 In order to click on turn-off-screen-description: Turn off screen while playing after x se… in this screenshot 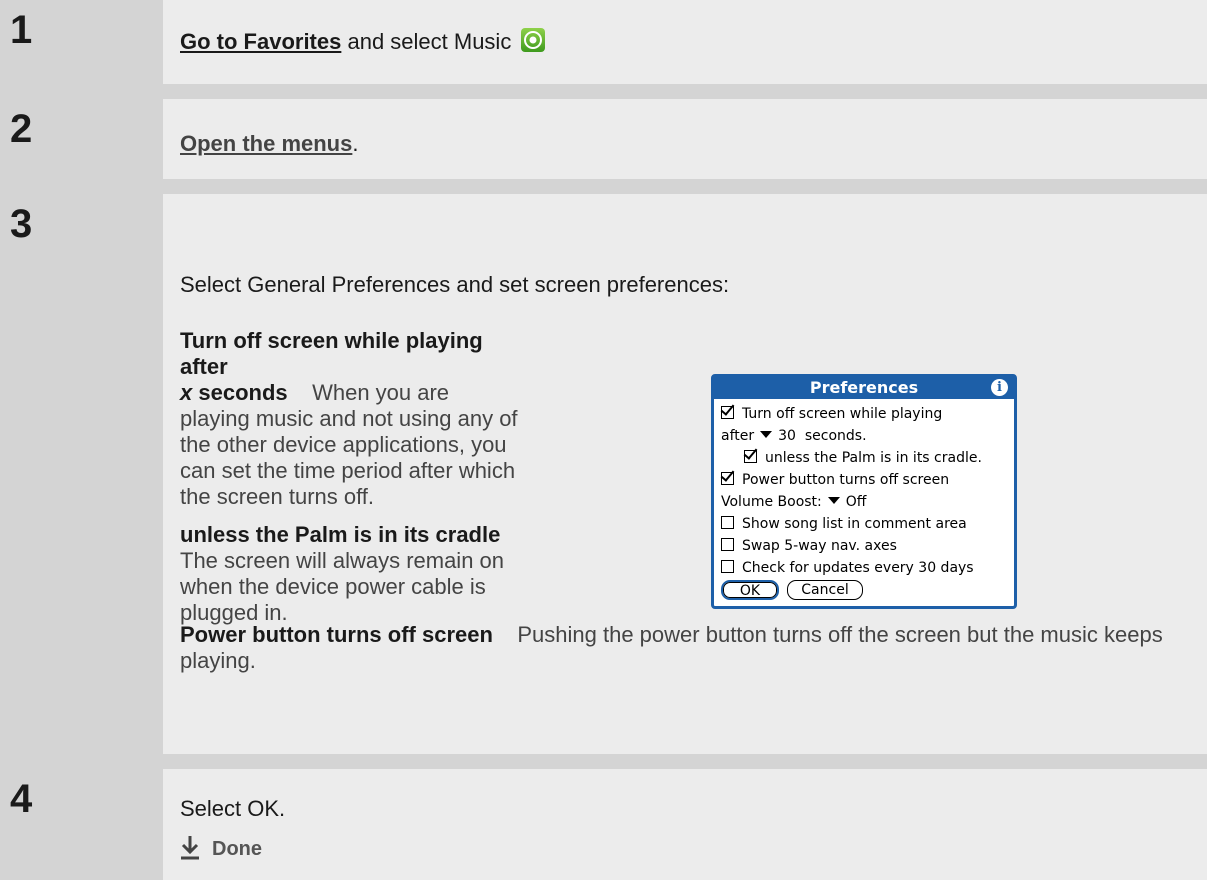, I will do `click(350, 419)`.